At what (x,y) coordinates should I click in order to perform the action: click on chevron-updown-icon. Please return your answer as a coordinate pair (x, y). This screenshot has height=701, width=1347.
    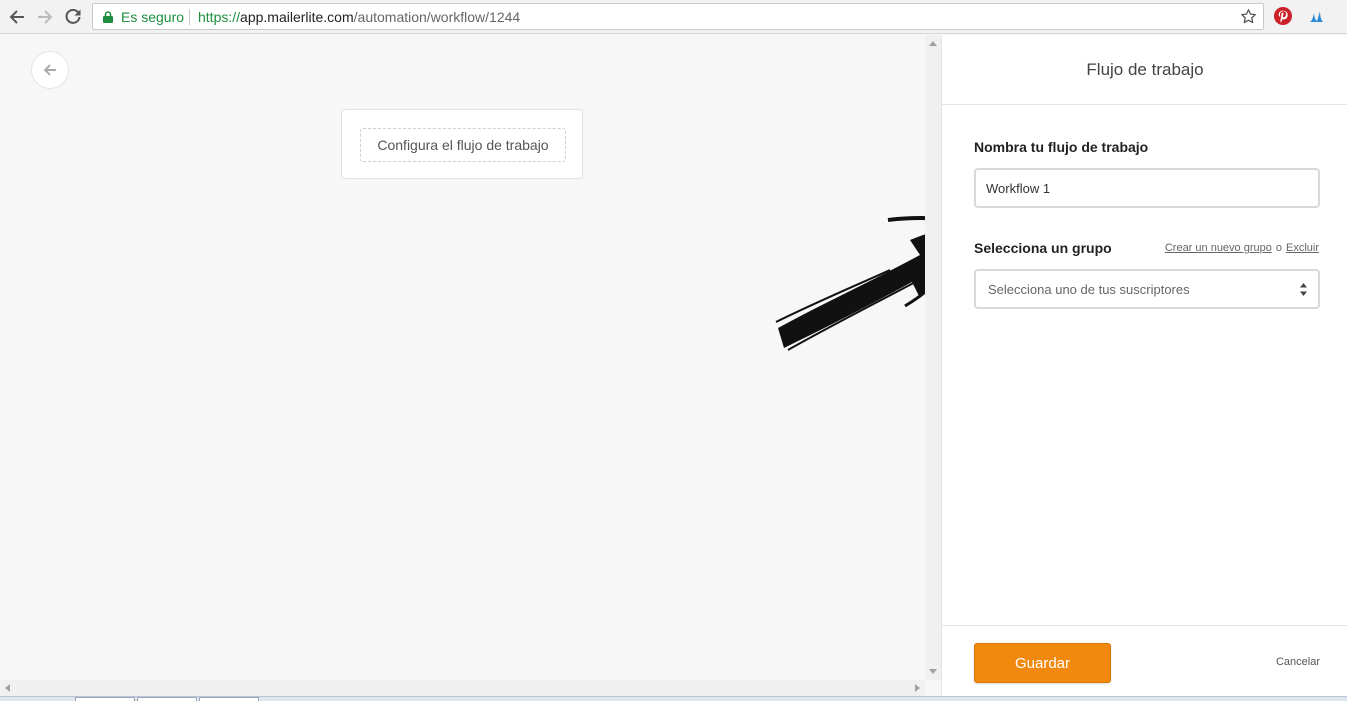
    Looking at the image, I should click on (1303, 289).